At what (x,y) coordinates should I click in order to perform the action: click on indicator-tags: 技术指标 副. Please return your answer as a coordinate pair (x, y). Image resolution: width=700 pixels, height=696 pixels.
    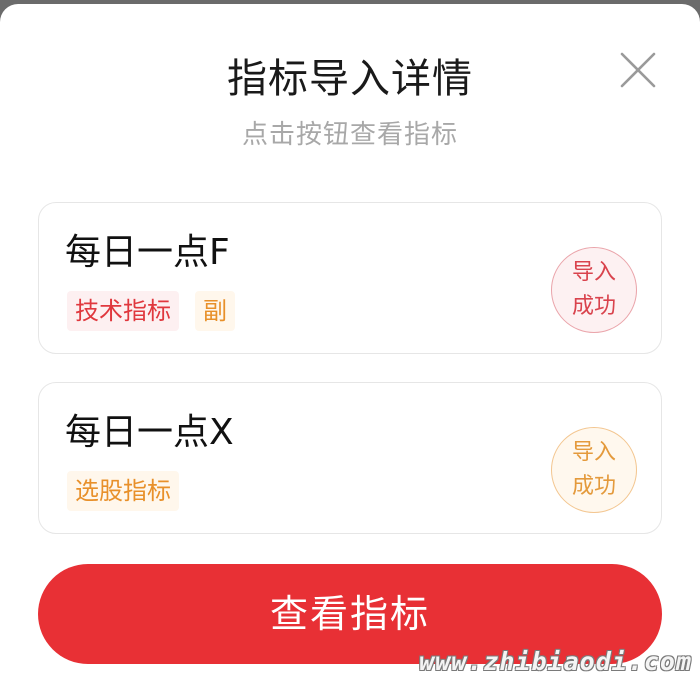
    Looking at the image, I should click on (159, 311).